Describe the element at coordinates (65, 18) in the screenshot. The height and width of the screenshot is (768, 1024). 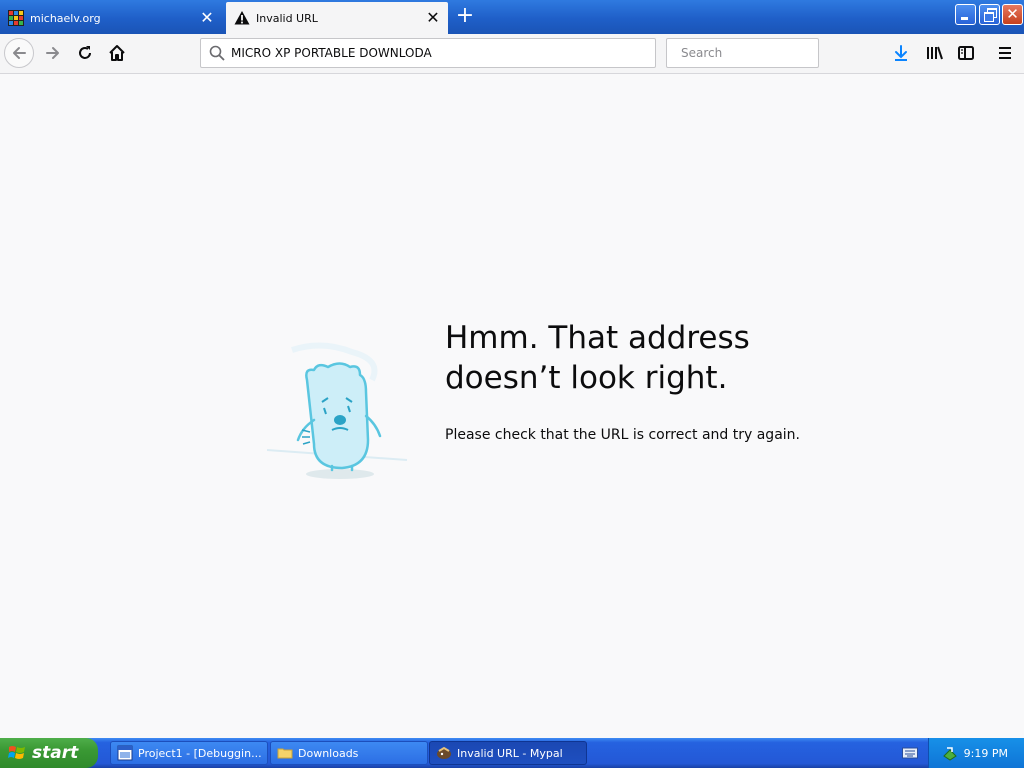
I see `tab-title: michaelv.org` at that location.